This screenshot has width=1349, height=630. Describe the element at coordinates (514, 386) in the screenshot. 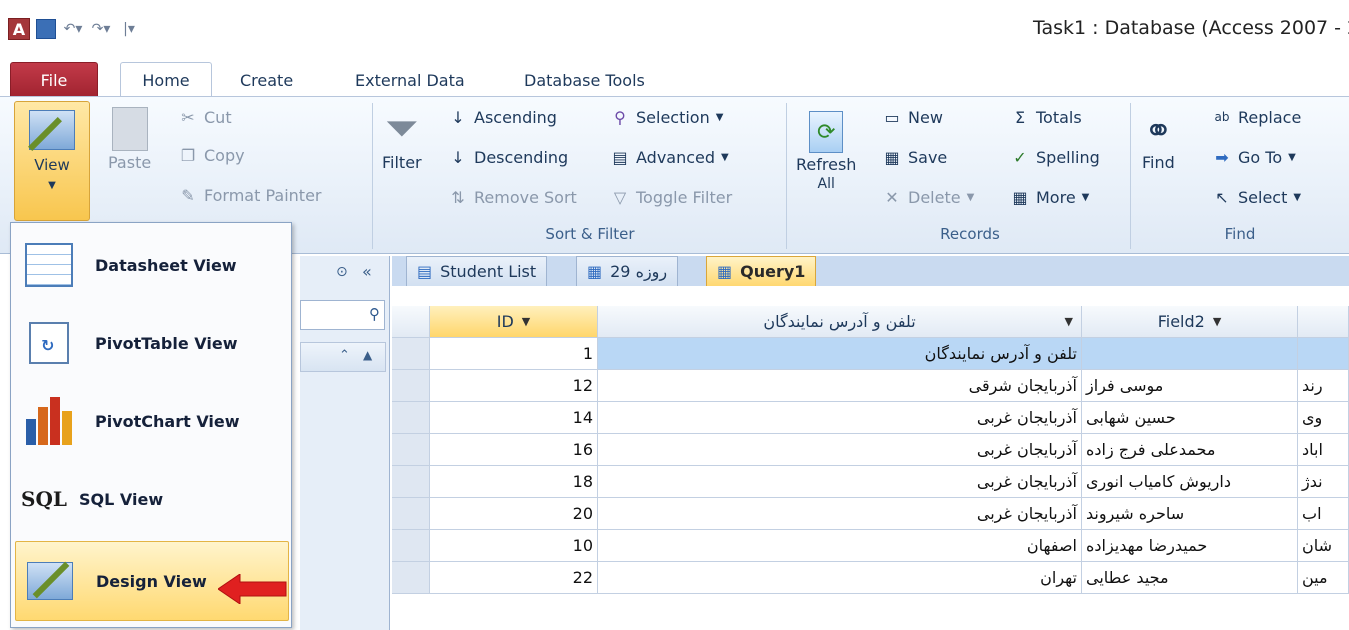

I see `cell-id: 12` at that location.